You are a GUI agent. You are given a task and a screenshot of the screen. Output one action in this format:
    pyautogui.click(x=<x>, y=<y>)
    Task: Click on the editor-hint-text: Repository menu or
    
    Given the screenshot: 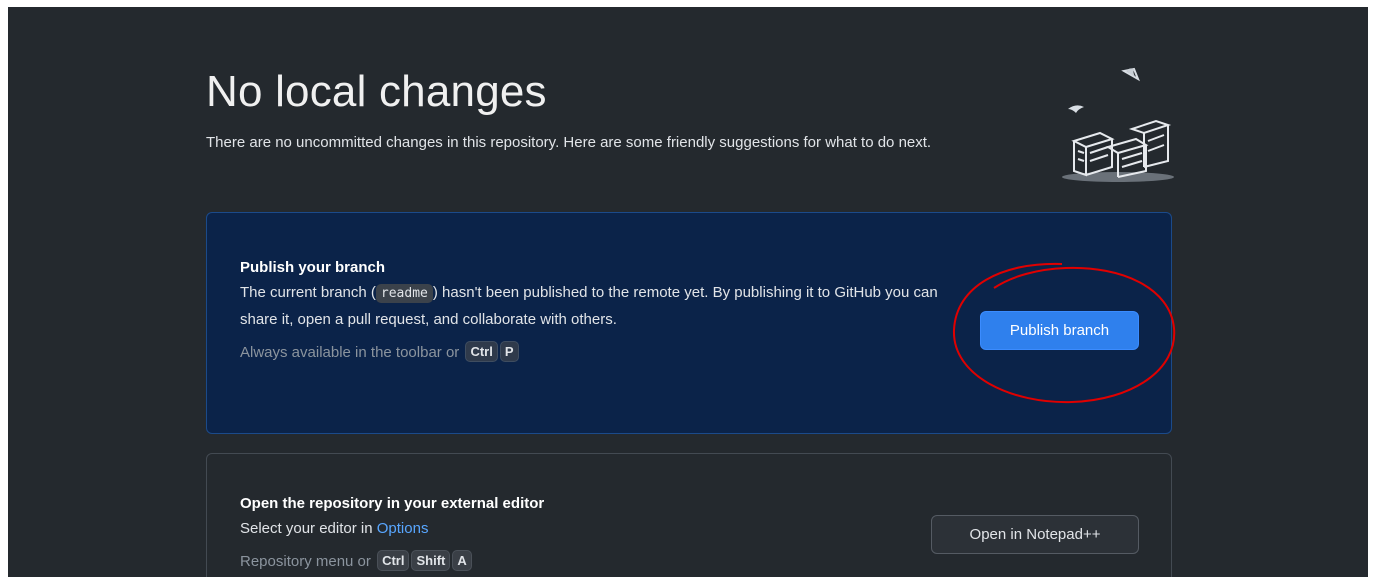 What is the action you would take?
    pyautogui.click(x=305, y=561)
    